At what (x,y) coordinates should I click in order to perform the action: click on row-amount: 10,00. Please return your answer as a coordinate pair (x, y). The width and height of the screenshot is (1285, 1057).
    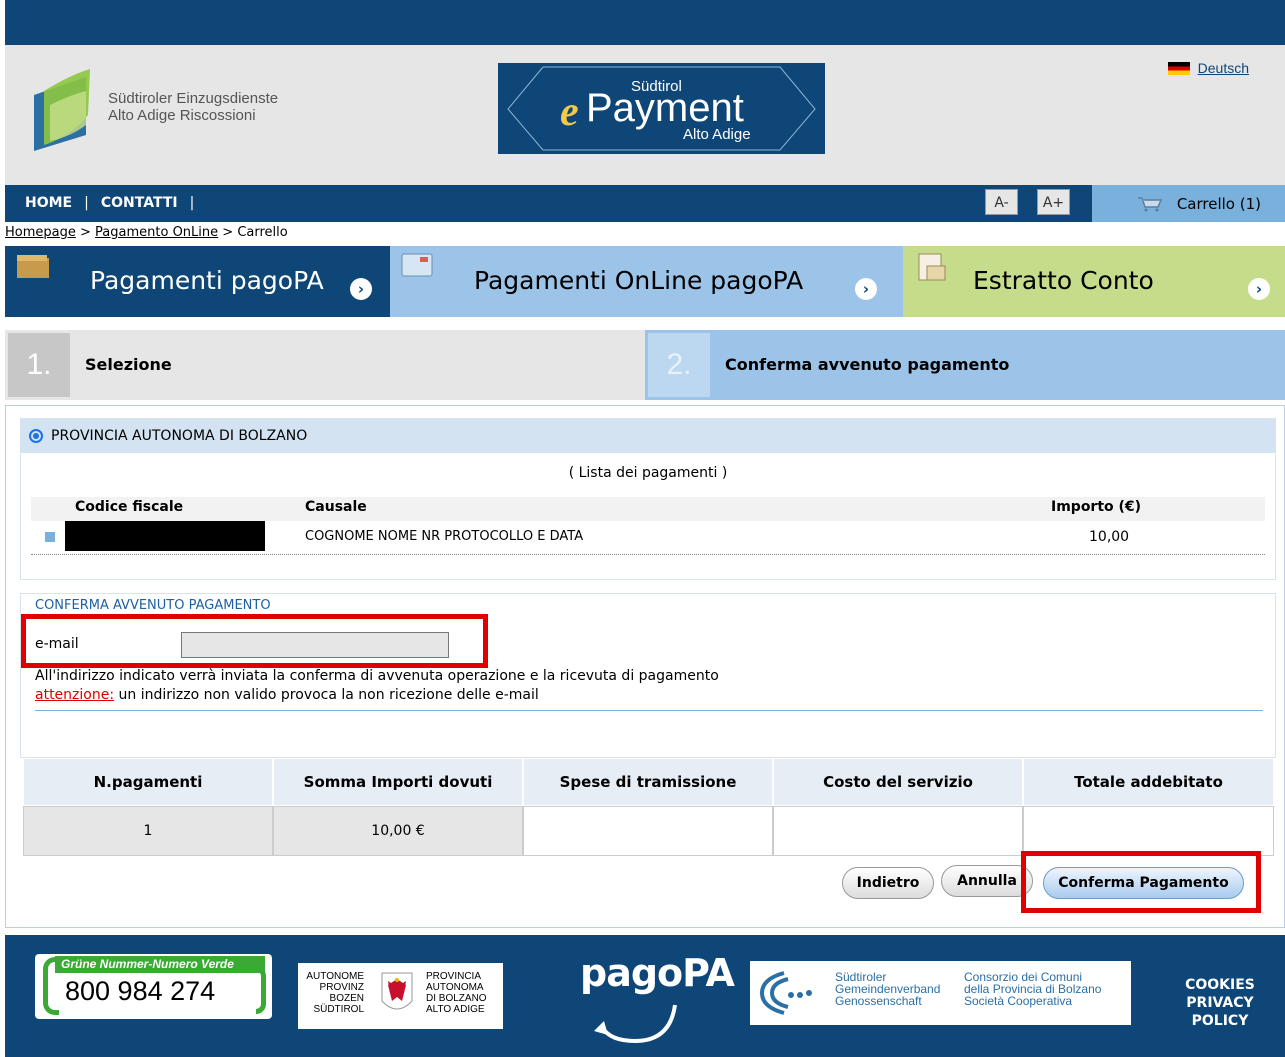
    Looking at the image, I should click on (1109, 537).